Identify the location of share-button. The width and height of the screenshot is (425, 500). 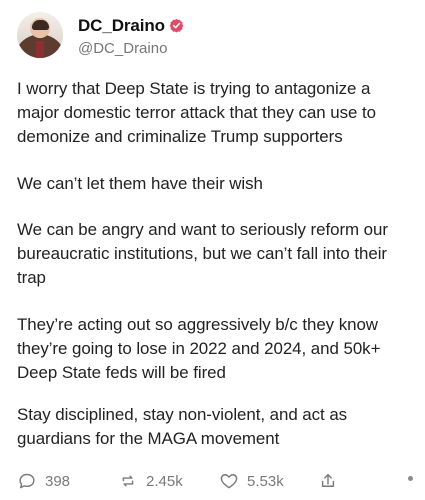
(358, 481).